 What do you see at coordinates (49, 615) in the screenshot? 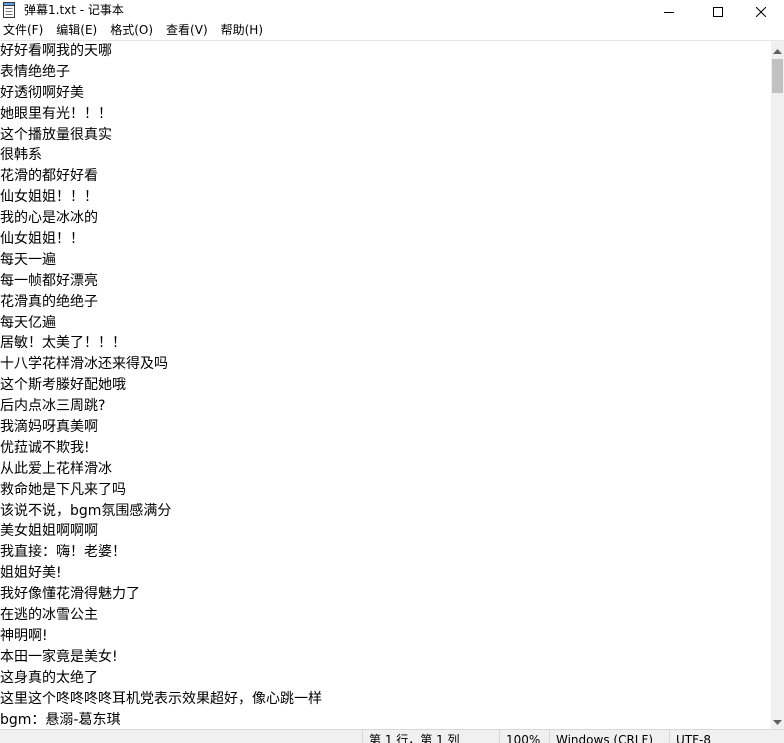
I see `text-line: 在逃的冰雪公主` at bounding box center [49, 615].